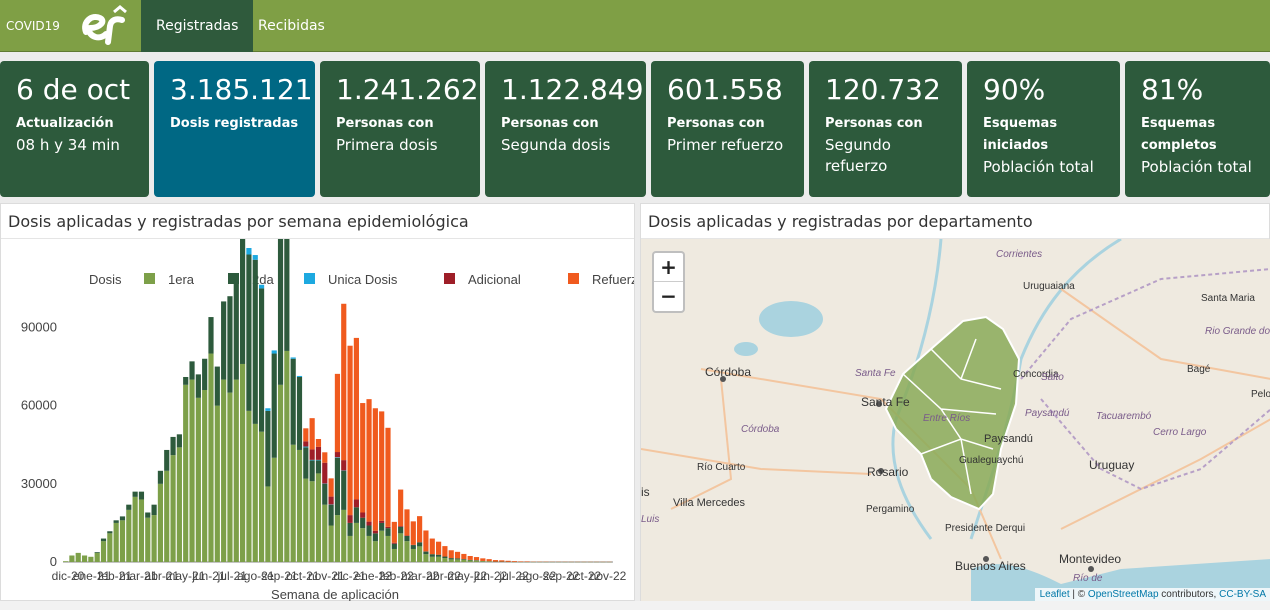 This screenshot has width=1270, height=610. Describe the element at coordinates (1123, 594) in the screenshot. I see `osm-link: OpenStreetMap` at that location.